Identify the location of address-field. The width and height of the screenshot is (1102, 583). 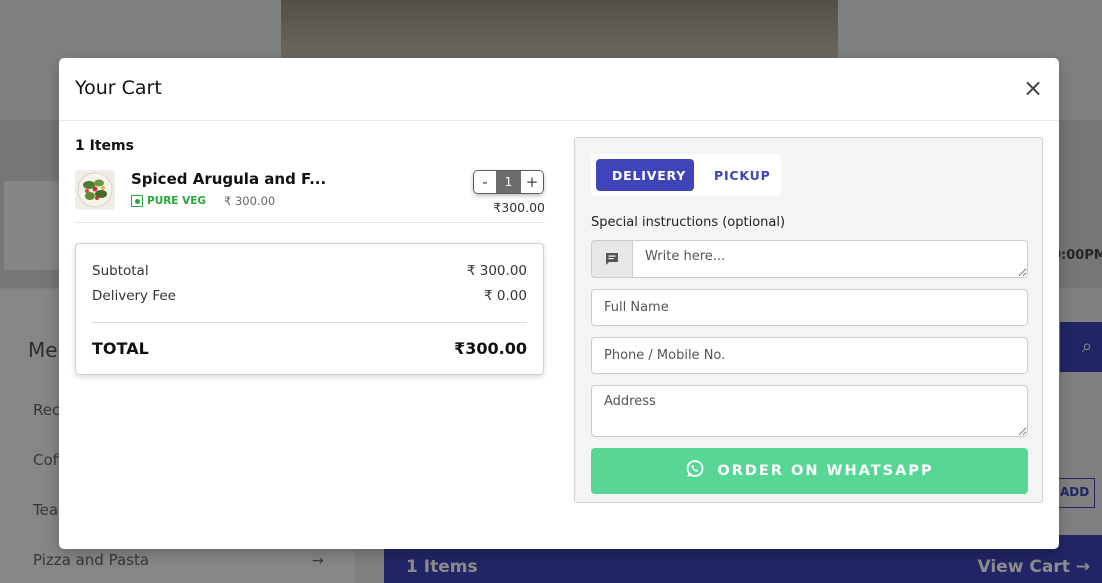
(809, 411).